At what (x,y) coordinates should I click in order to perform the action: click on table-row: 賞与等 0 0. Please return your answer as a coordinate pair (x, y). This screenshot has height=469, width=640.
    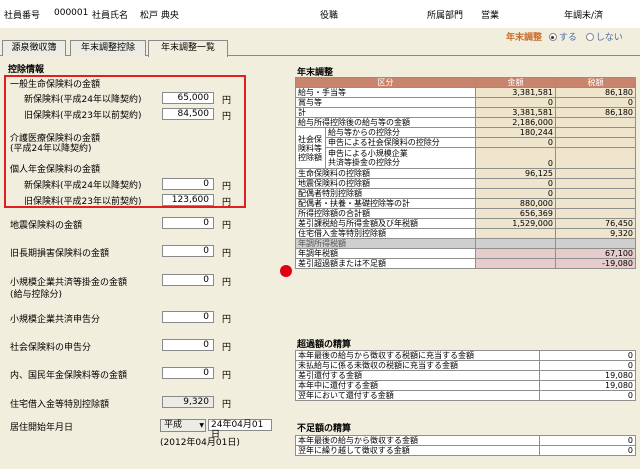
    Looking at the image, I should click on (465, 102).